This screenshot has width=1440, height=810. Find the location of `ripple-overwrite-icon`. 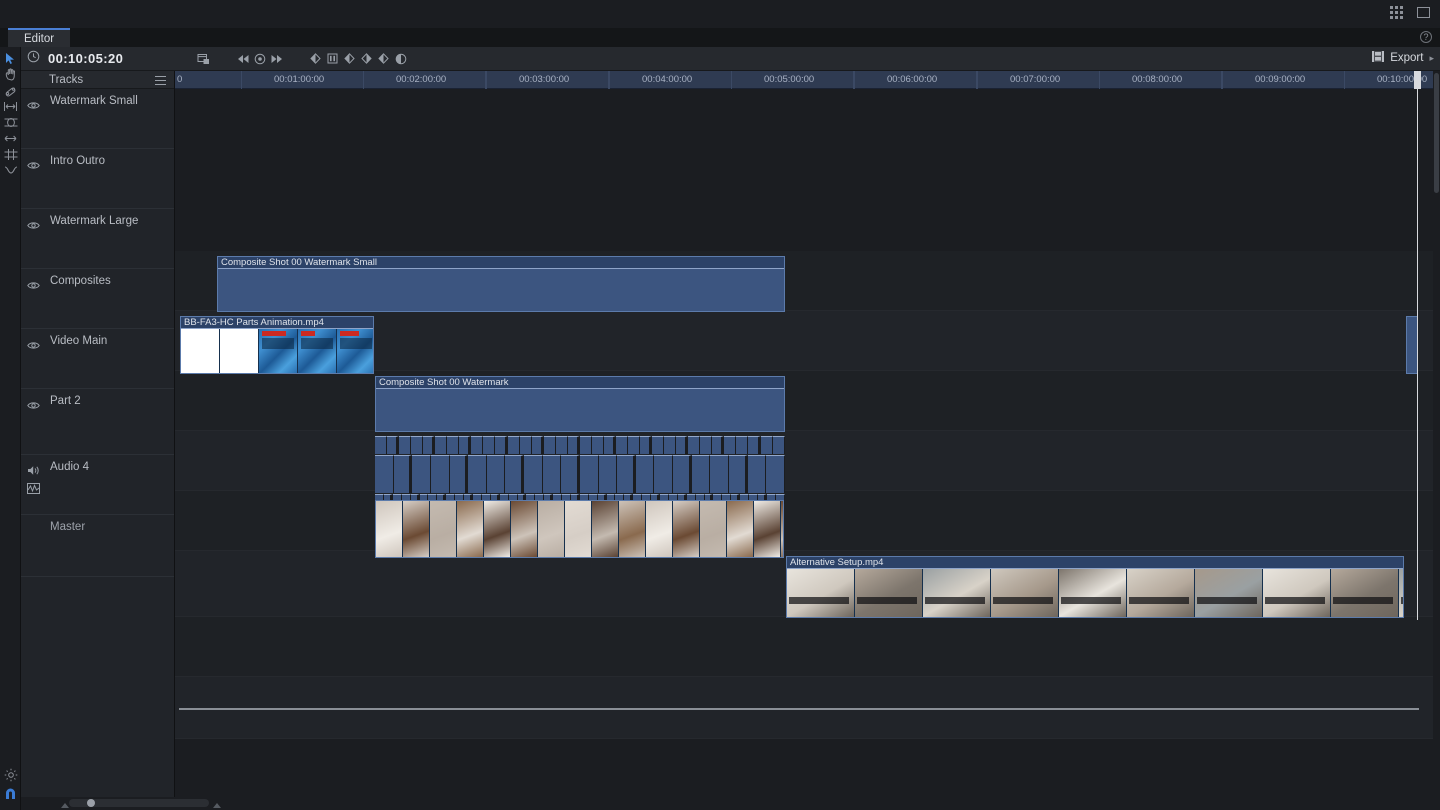

ripple-overwrite-icon is located at coordinates (400, 59).